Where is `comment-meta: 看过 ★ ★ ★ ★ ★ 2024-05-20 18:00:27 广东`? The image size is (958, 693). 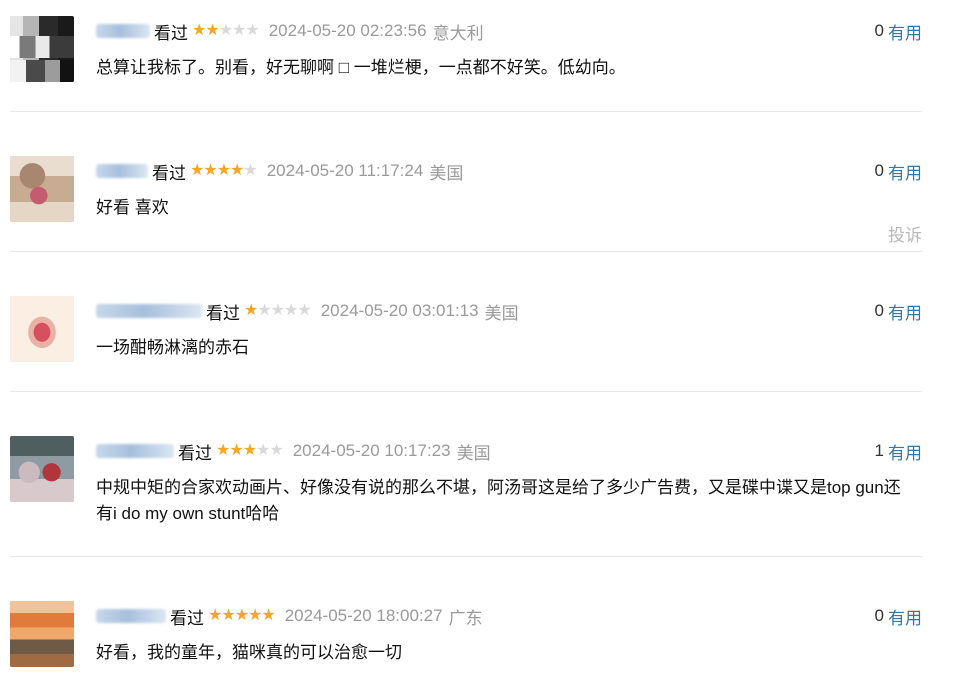
comment-meta: 看过 ★ ★ ★ ★ ★ 2024-05-20 18:00:27 广东 is located at coordinates (289, 616).